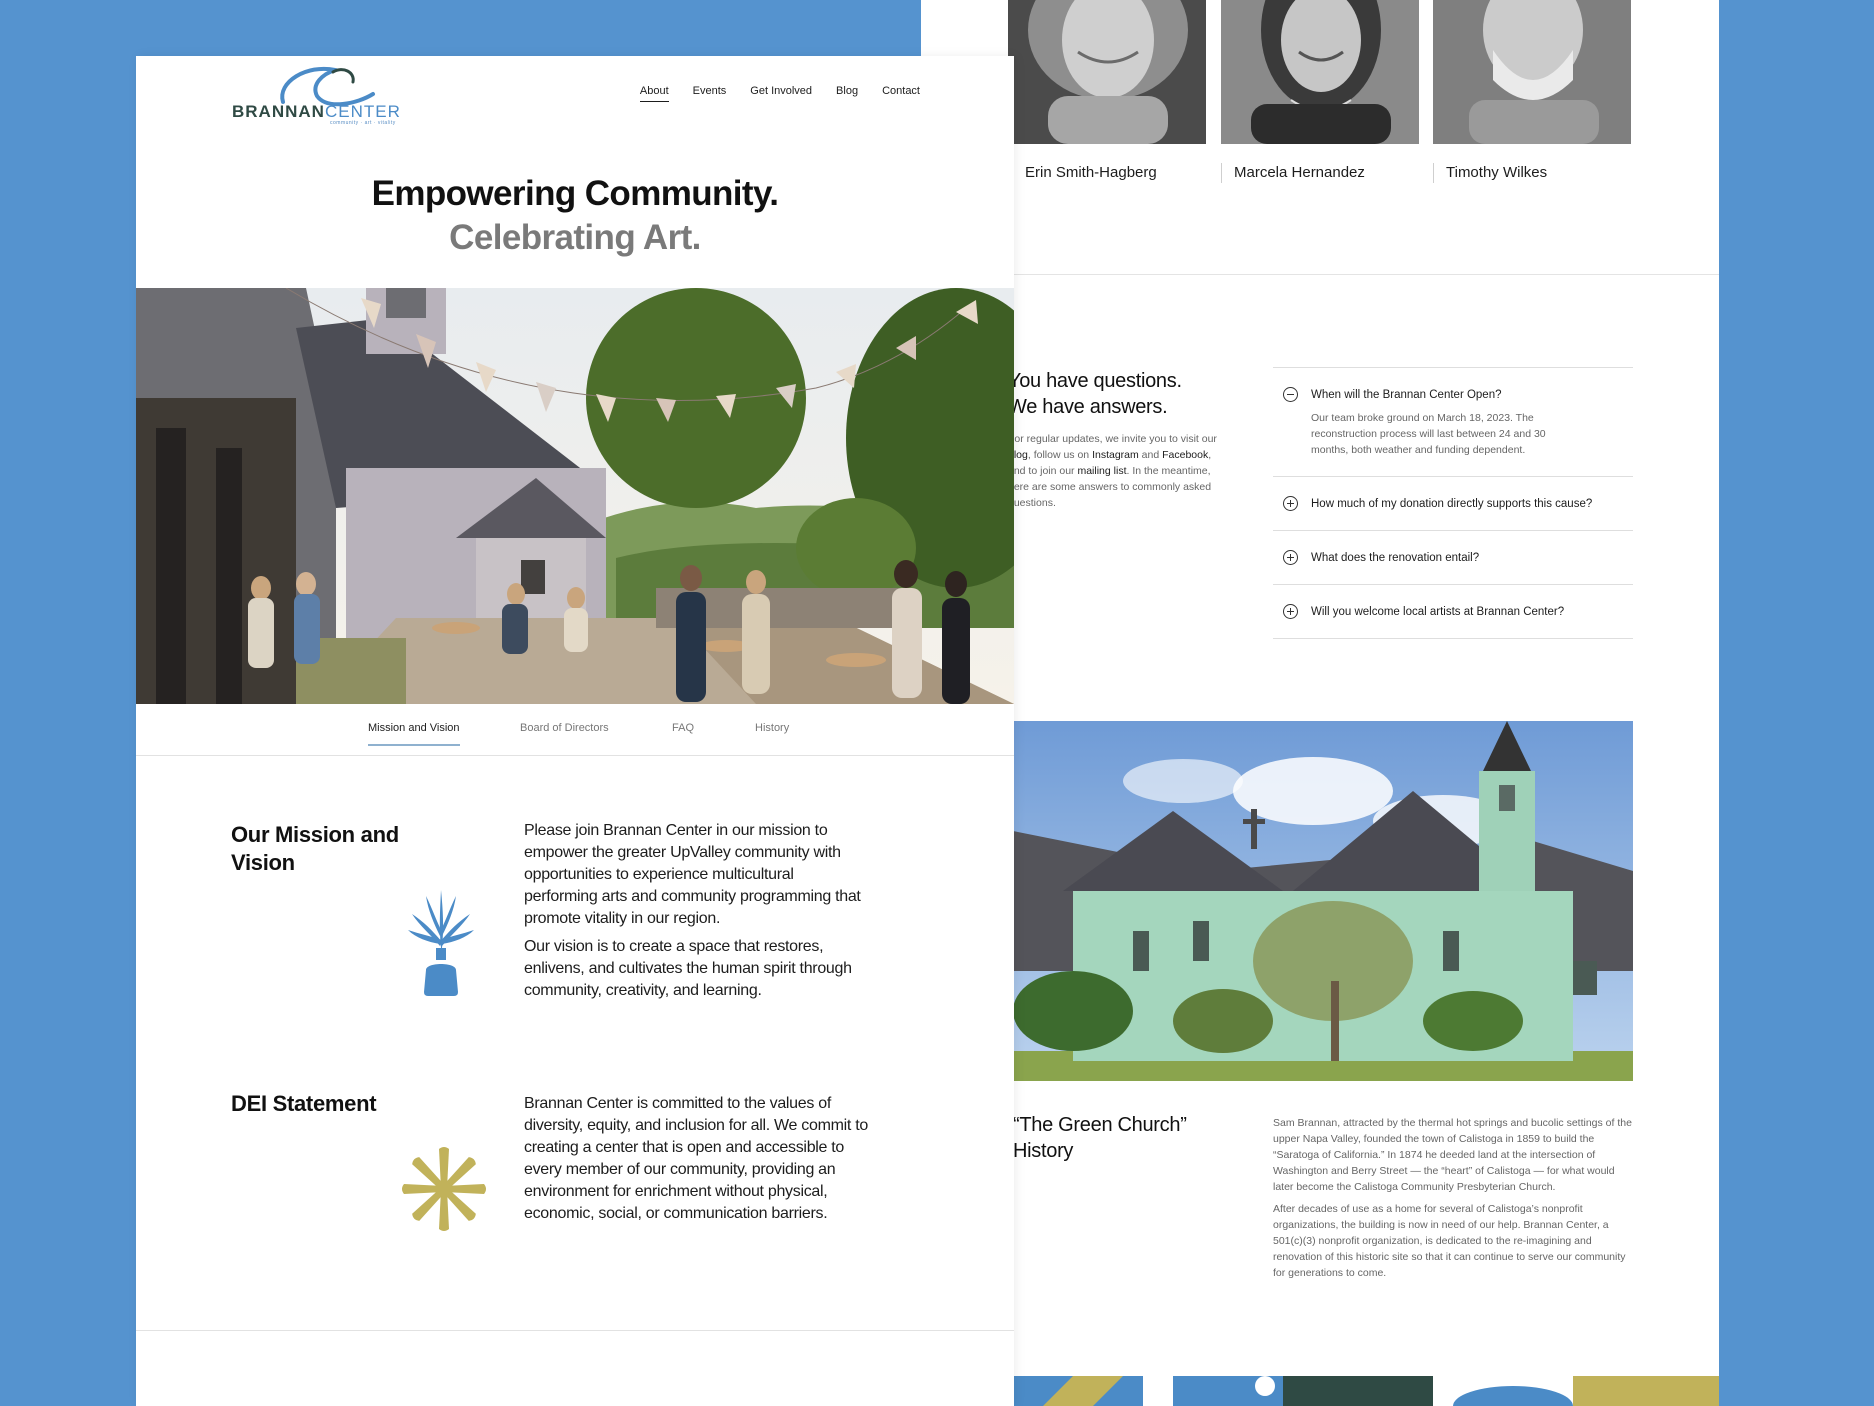  Describe the element at coordinates (1101, 471) in the screenshot. I see `mailing-list-link: mailing list` at that location.